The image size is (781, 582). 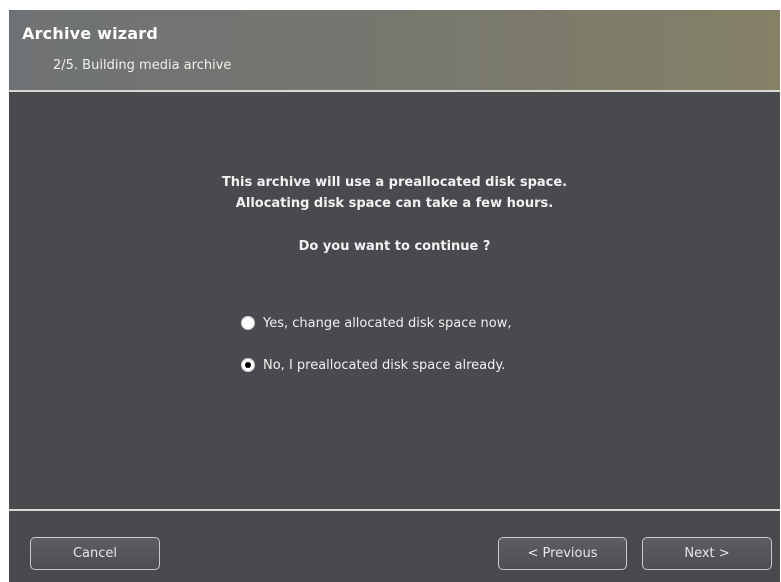 What do you see at coordinates (384, 365) in the screenshot?
I see `option-already-preallocated-label: No, I preallocated disk space already.` at bounding box center [384, 365].